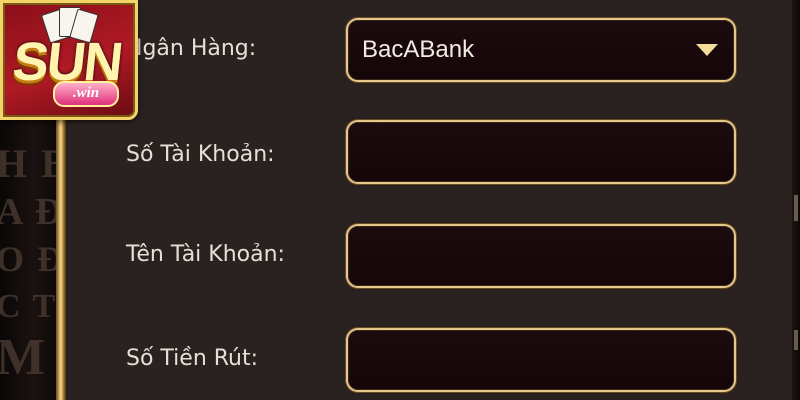 This screenshot has width=800, height=400. Describe the element at coordinates (418, 49) in the screenshot. I see `bank-select-value: BacABank` at that location.